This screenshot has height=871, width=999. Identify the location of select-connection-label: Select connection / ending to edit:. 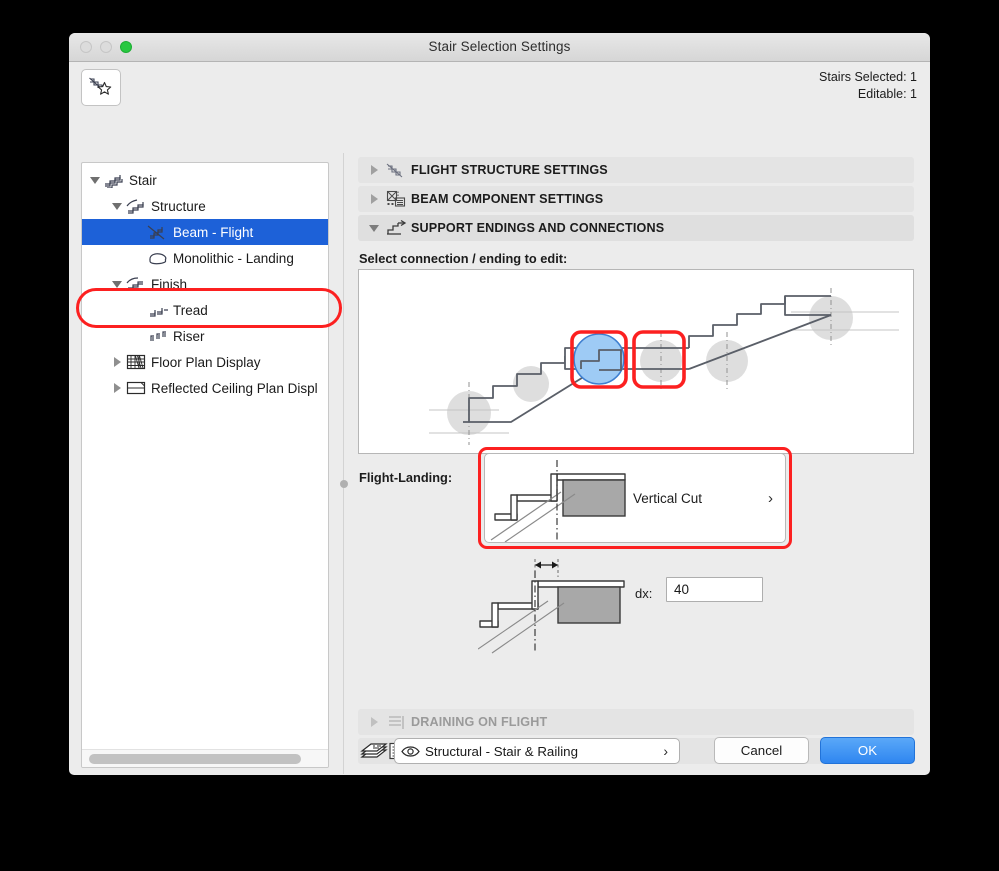
(463, 258).